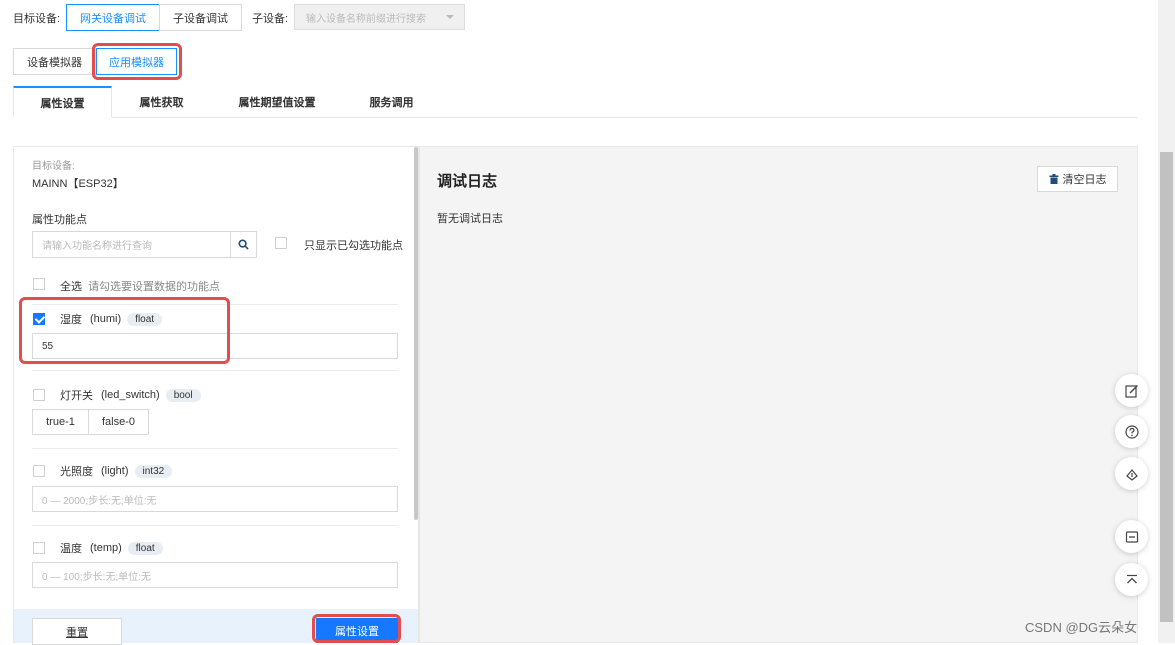  I want to click on light-value-input: 0 — 2000;步长:无;单位:无, so click(215, 499).